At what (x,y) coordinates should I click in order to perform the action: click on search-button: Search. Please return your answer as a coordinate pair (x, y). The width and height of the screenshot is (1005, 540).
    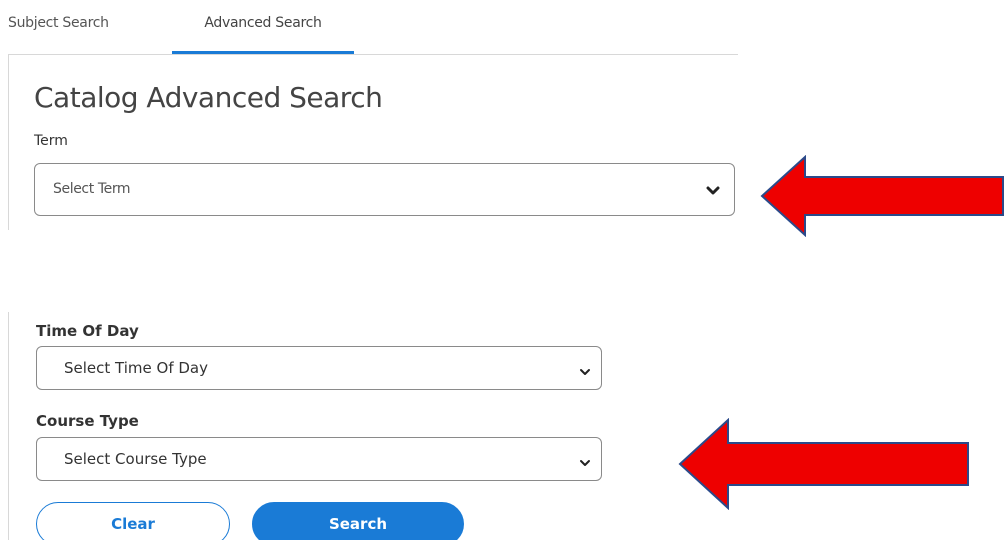
    Looking at the image, I should click on (358, 521).